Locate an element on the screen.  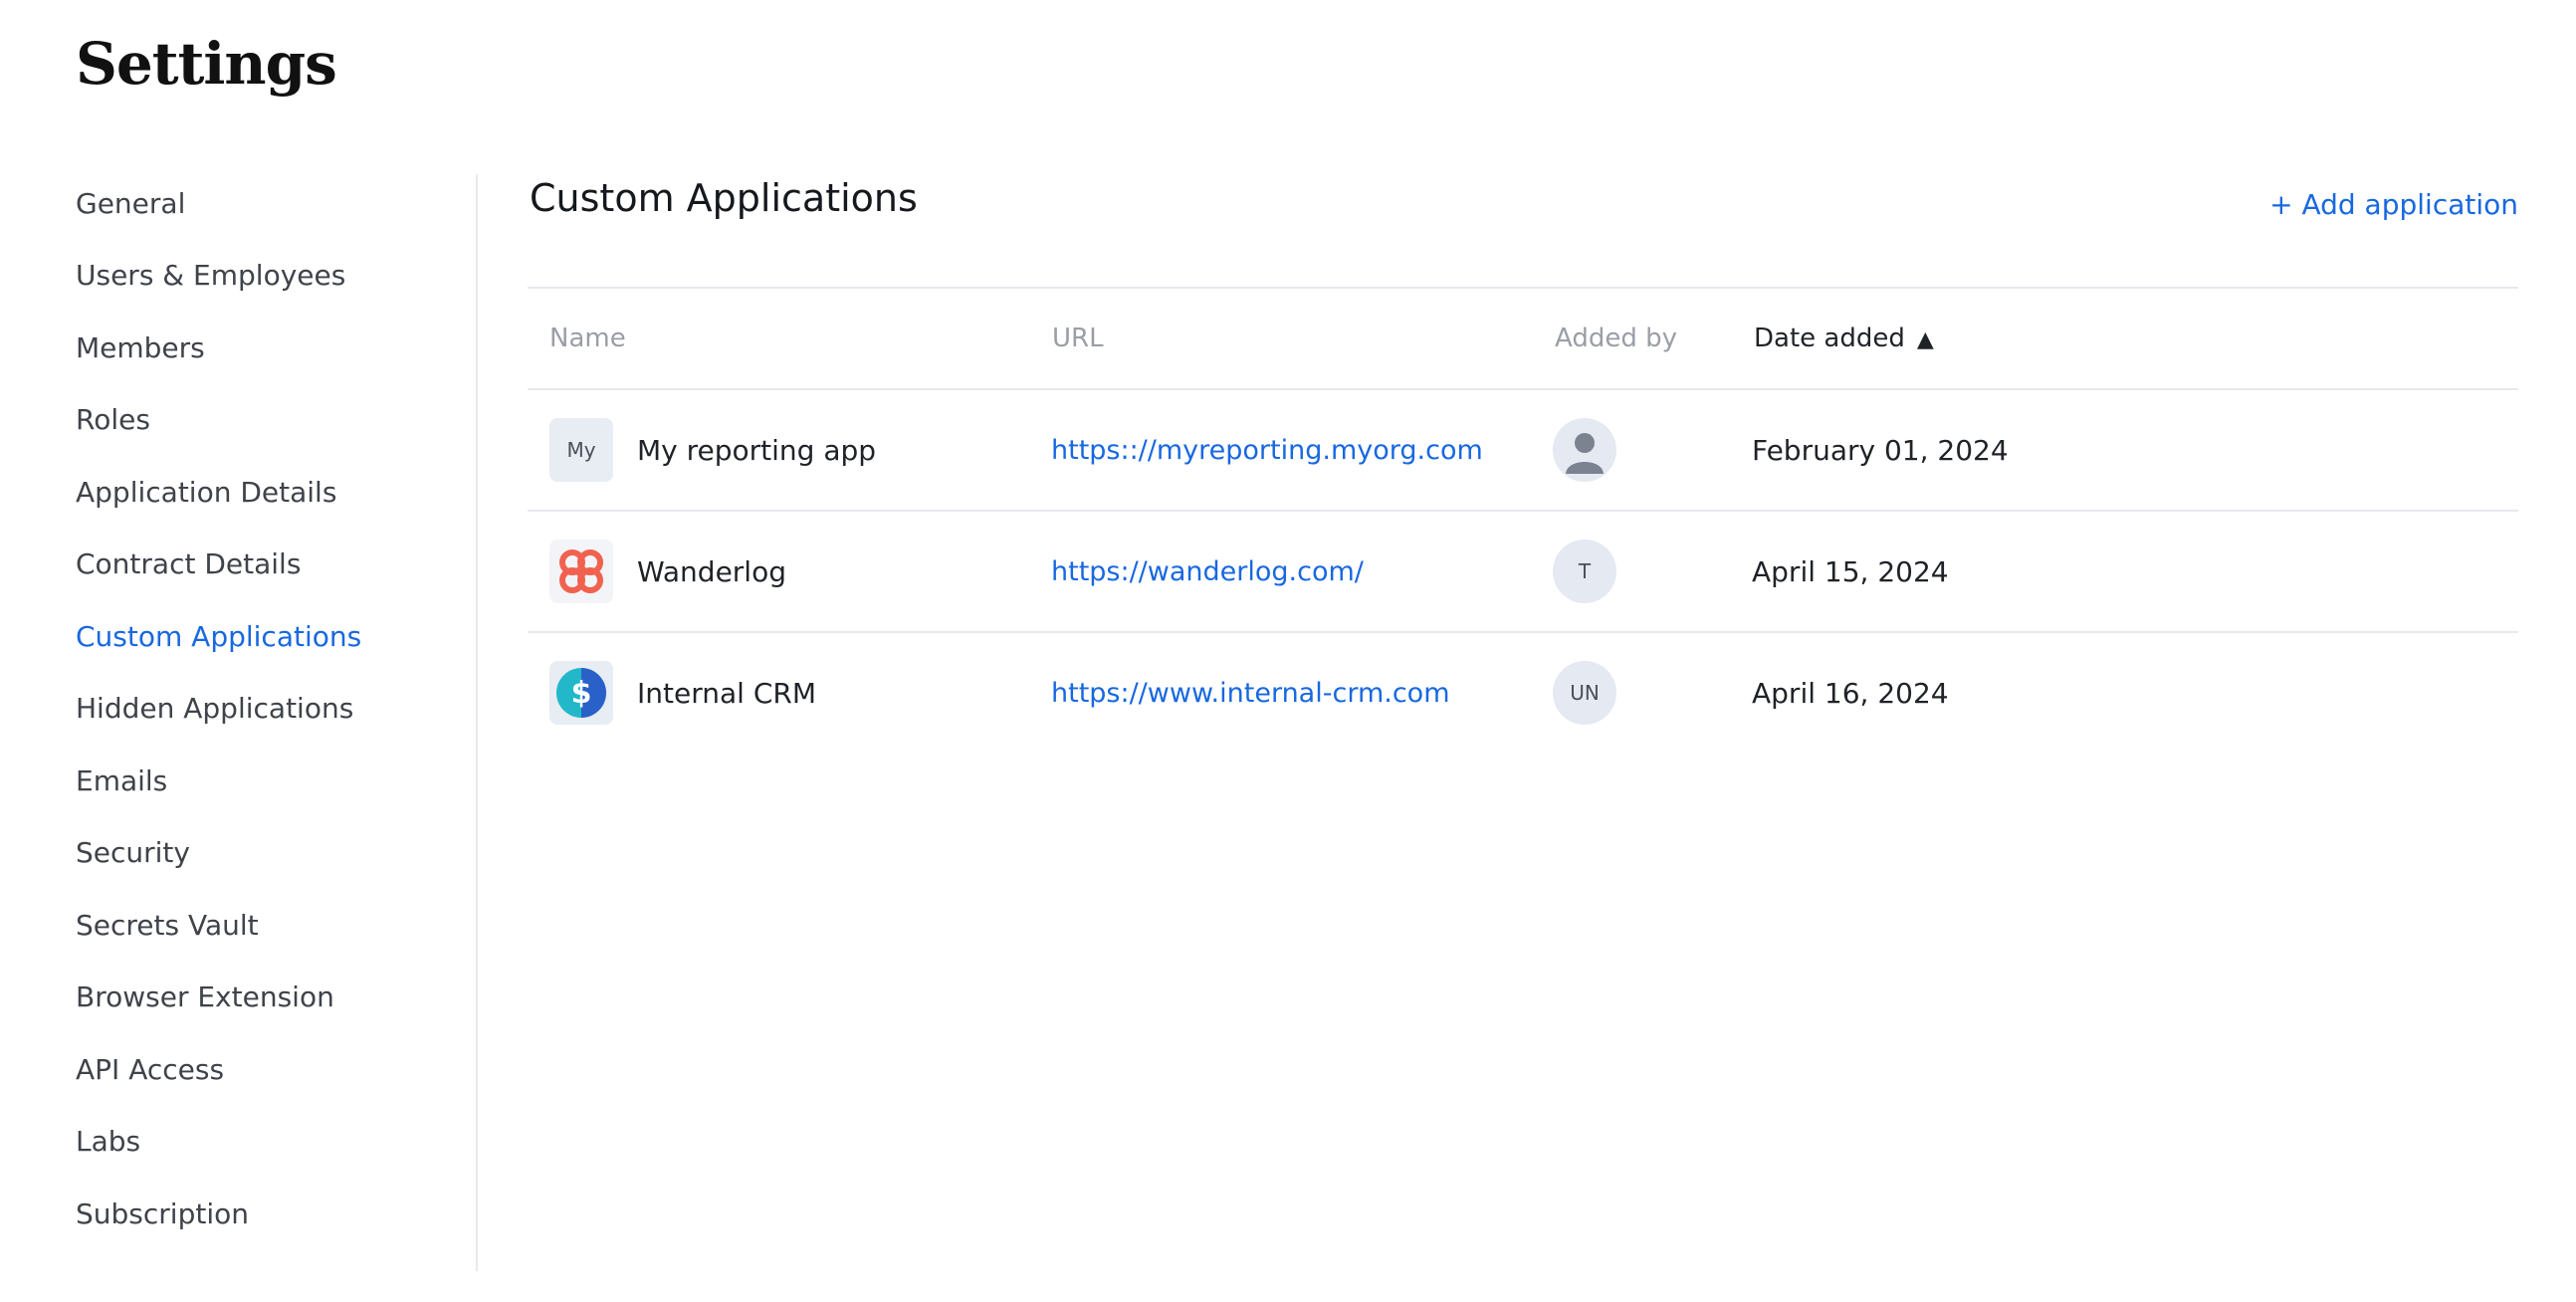
app-url-link: https://wanderlog.com/ is located at coordinates (1207, 571).